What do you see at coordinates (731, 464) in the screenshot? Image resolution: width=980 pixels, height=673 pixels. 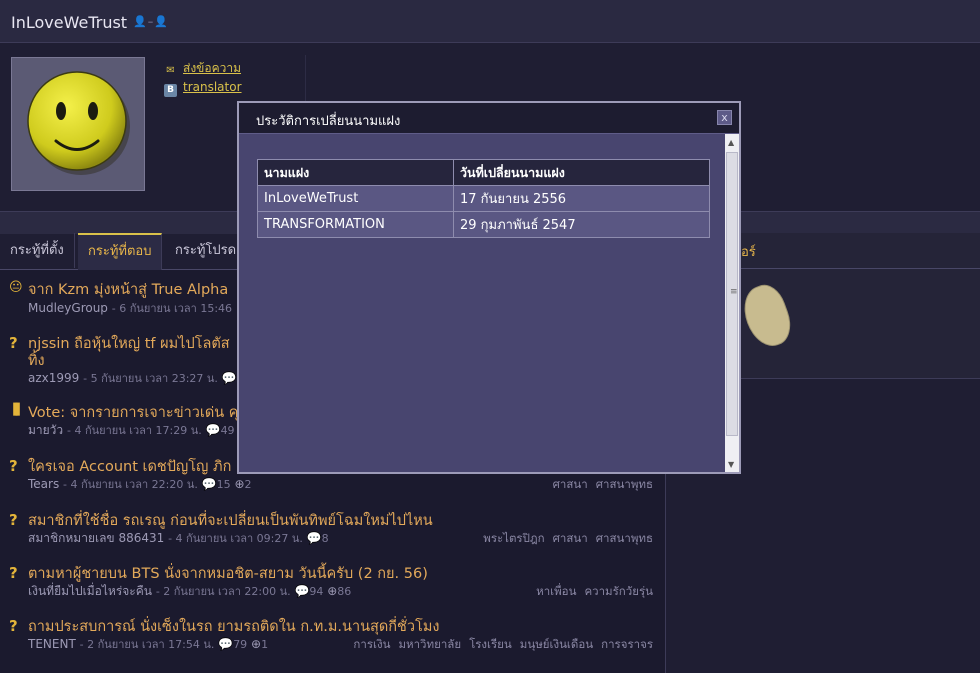 I see `scroll-down-icon: ▼` at bounding box center [731, 464].